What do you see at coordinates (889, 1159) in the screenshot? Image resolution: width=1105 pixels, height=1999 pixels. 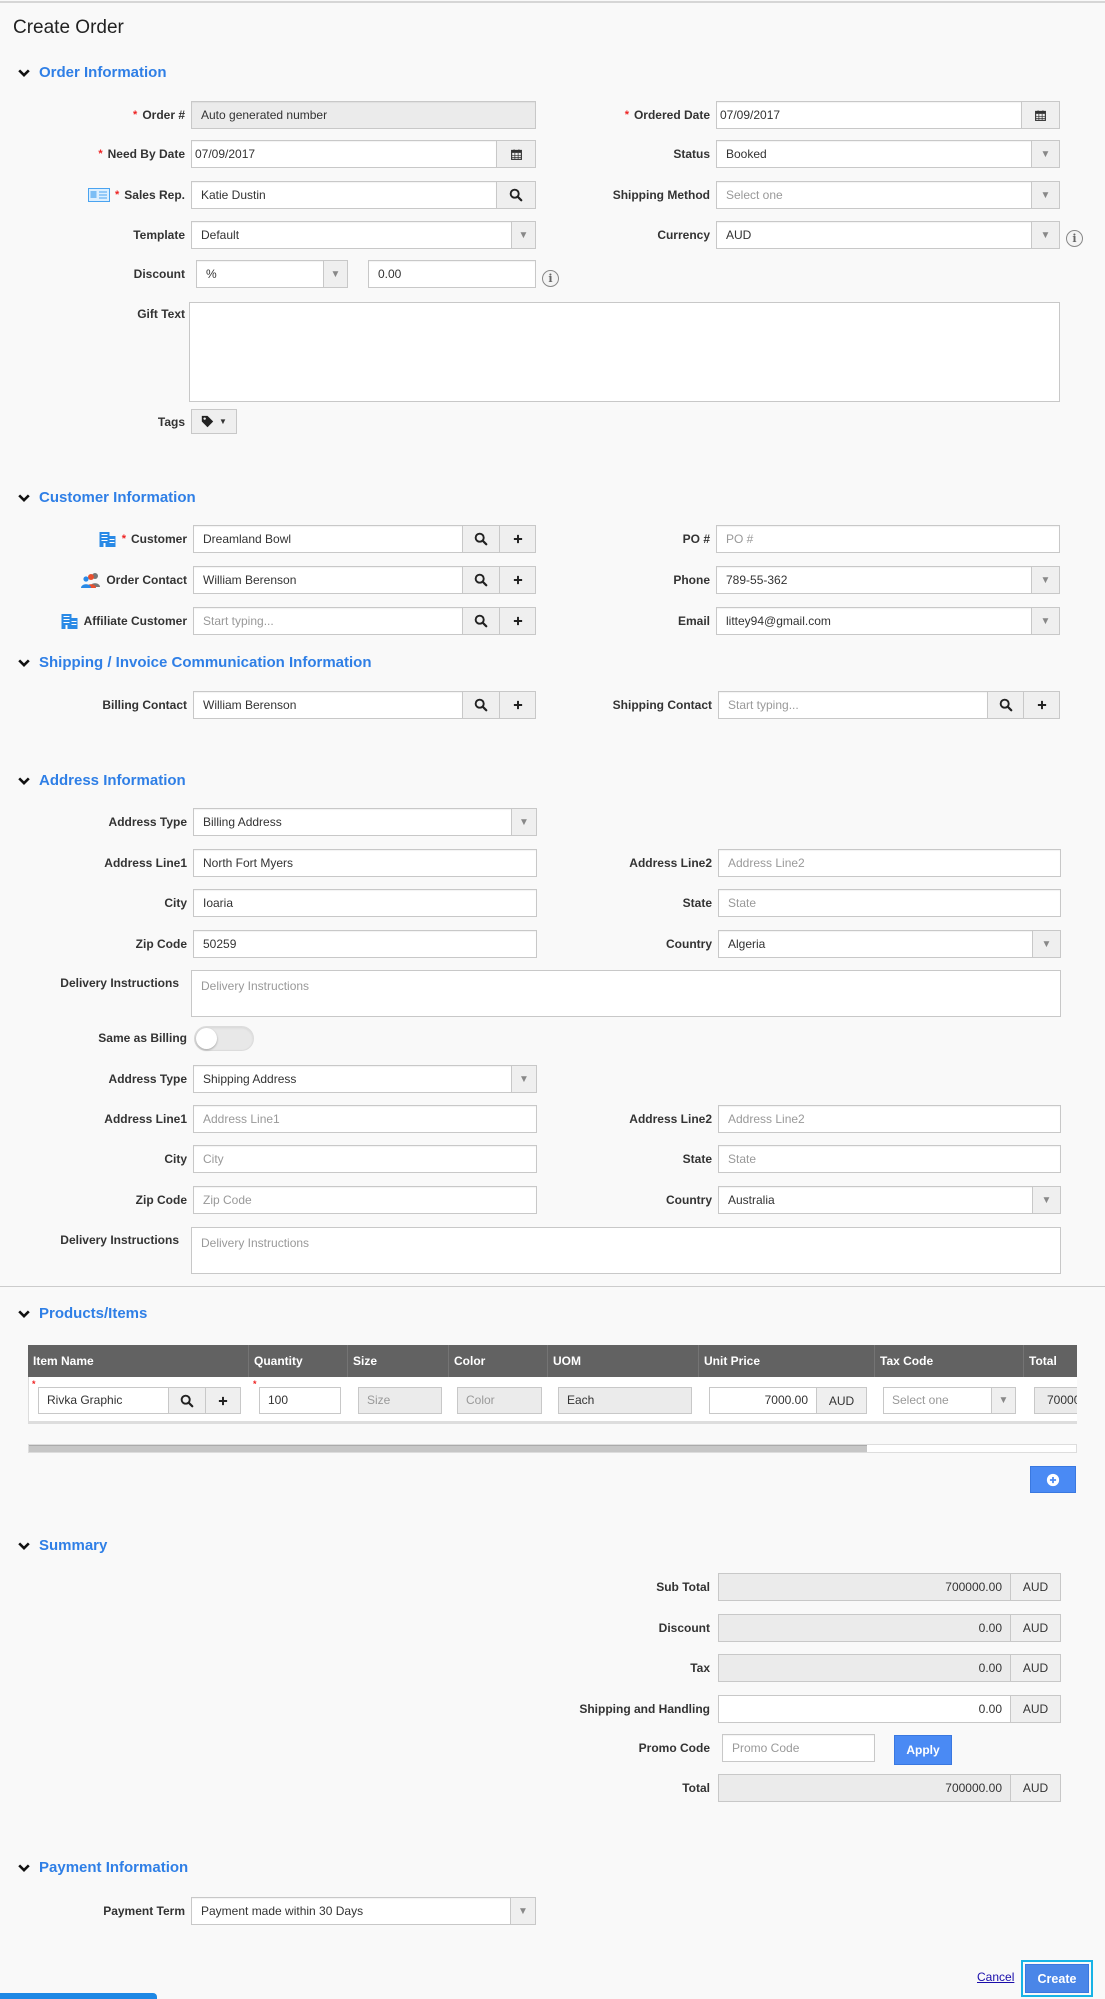 I see `shipping-state-input: State` at bounding box center [889, 1159].